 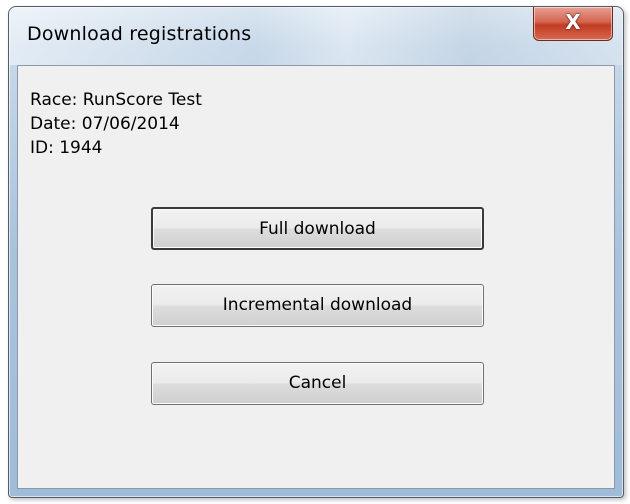 I want to click on full-download-button: Full download, so click(x=317, y=228).